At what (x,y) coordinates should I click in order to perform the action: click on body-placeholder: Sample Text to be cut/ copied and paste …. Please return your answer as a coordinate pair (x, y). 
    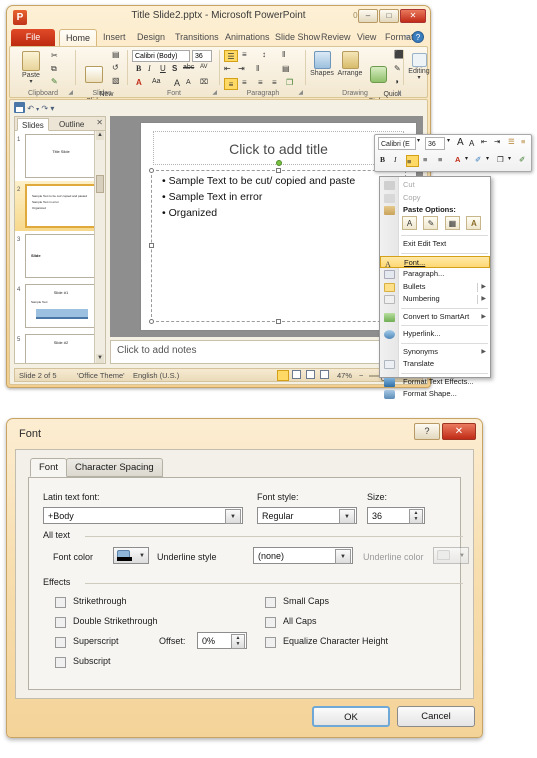
    Looking at the image, I should click on (277, 246).